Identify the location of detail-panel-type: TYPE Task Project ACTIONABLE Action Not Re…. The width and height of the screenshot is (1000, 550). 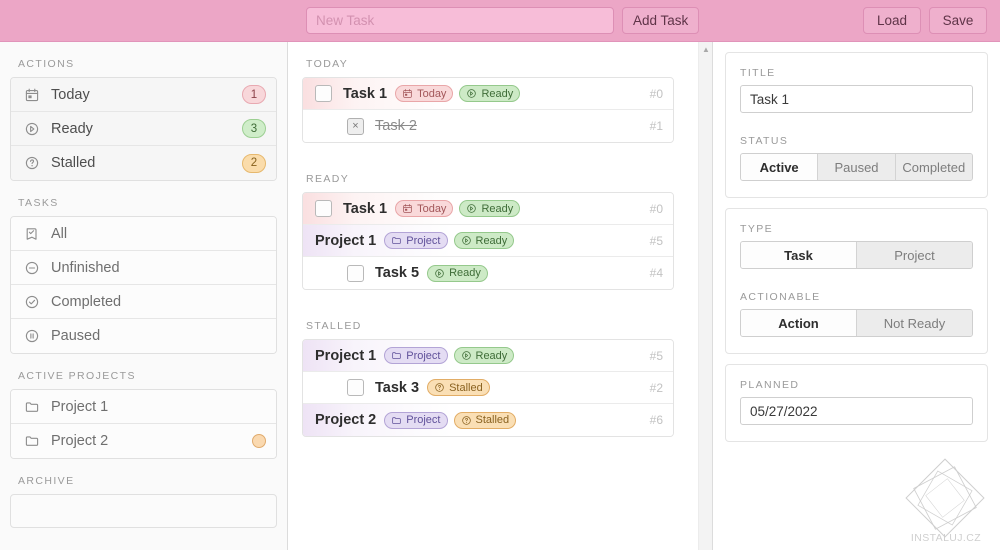
(856, 281).